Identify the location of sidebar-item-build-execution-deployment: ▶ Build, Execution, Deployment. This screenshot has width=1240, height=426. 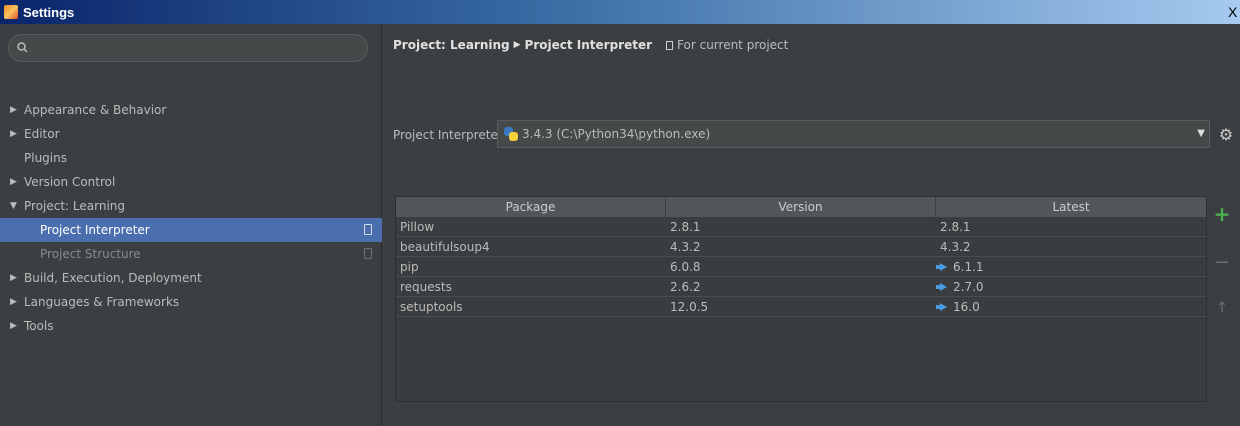
(191, 278).